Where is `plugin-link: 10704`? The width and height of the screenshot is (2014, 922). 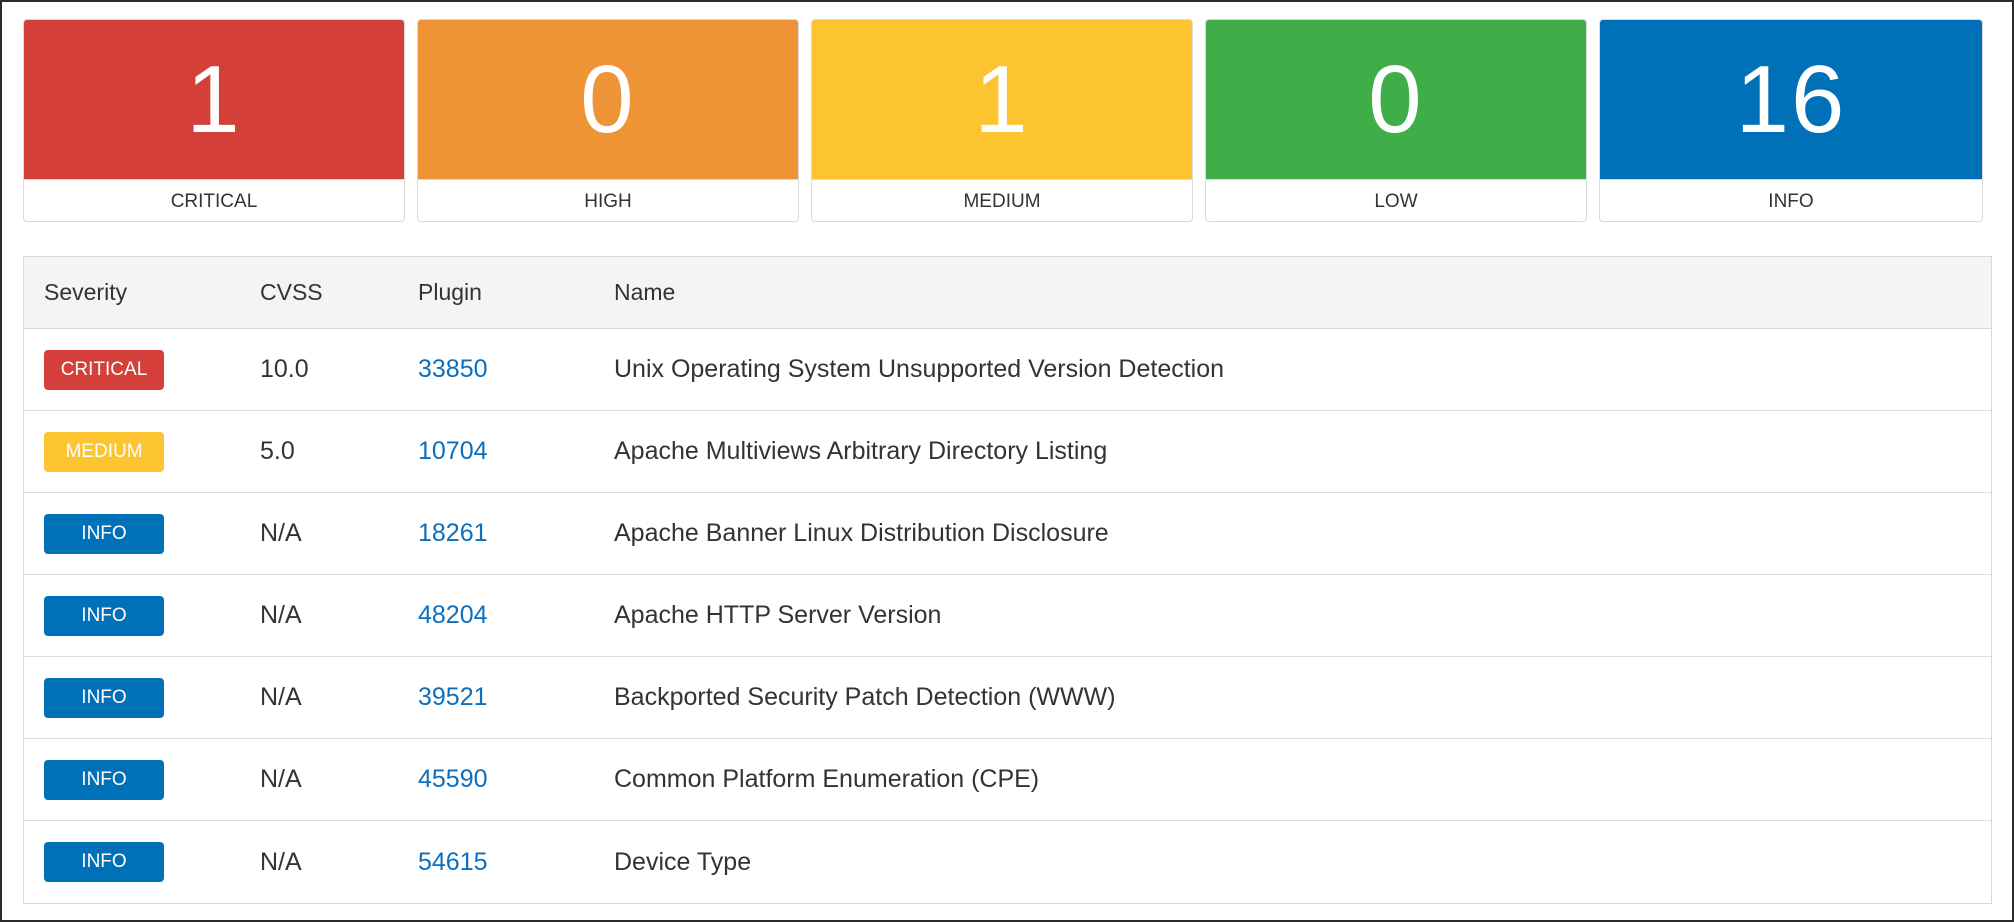 plugin-link: 10704 is located at coordinates (453, 451).